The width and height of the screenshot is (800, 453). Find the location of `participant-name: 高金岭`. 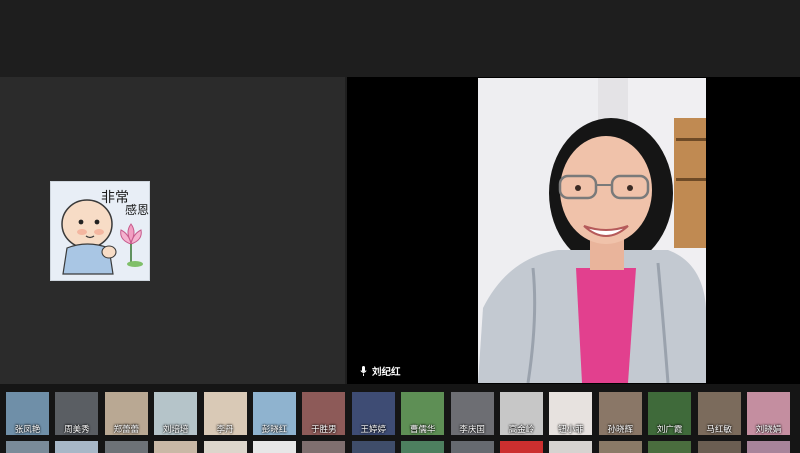

participant-name: 高金岭 is located at coordinates (521, 429).